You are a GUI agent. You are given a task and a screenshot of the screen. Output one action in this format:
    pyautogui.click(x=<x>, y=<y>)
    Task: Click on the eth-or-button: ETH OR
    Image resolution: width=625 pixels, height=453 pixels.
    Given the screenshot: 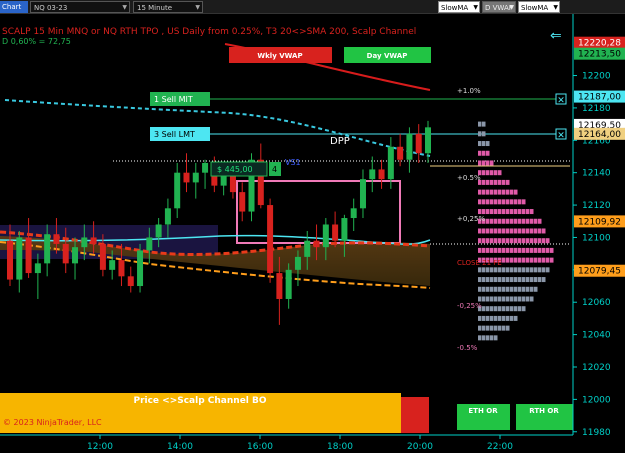 What is the action you would take?
    pyautogui.click(x=483, y=417)
    